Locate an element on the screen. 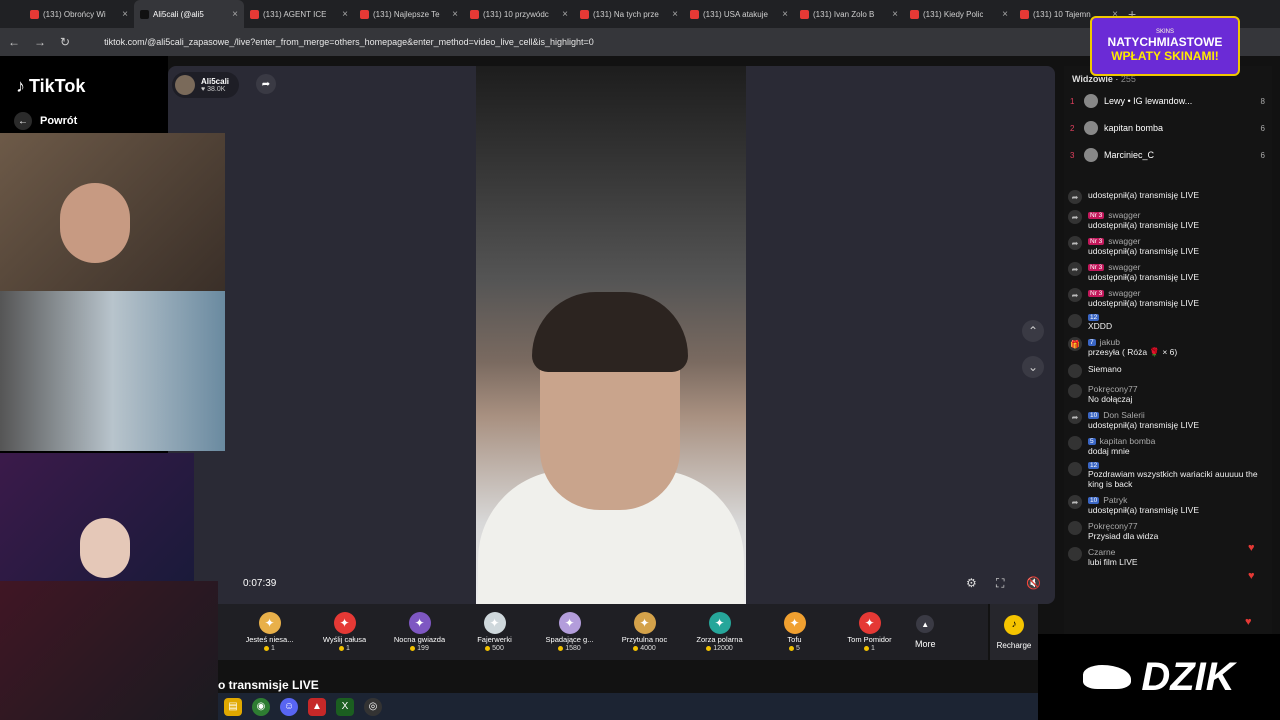  gift-item: ✦ Przytulna noc 4000 is located at coordinates (644, 632).